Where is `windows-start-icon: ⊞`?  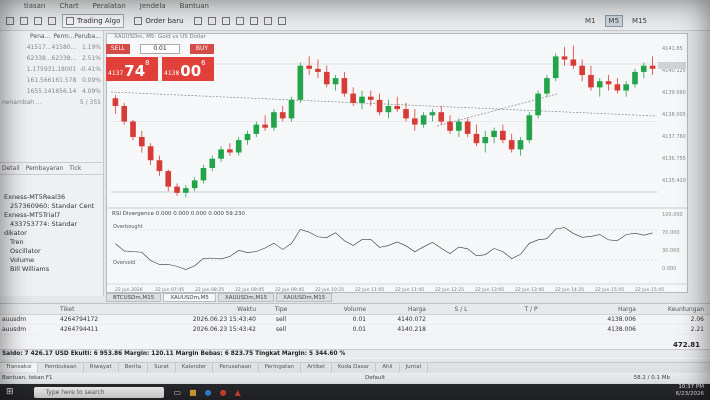 windows-start-icon: ⊞ is located at coordinates (10, 392).